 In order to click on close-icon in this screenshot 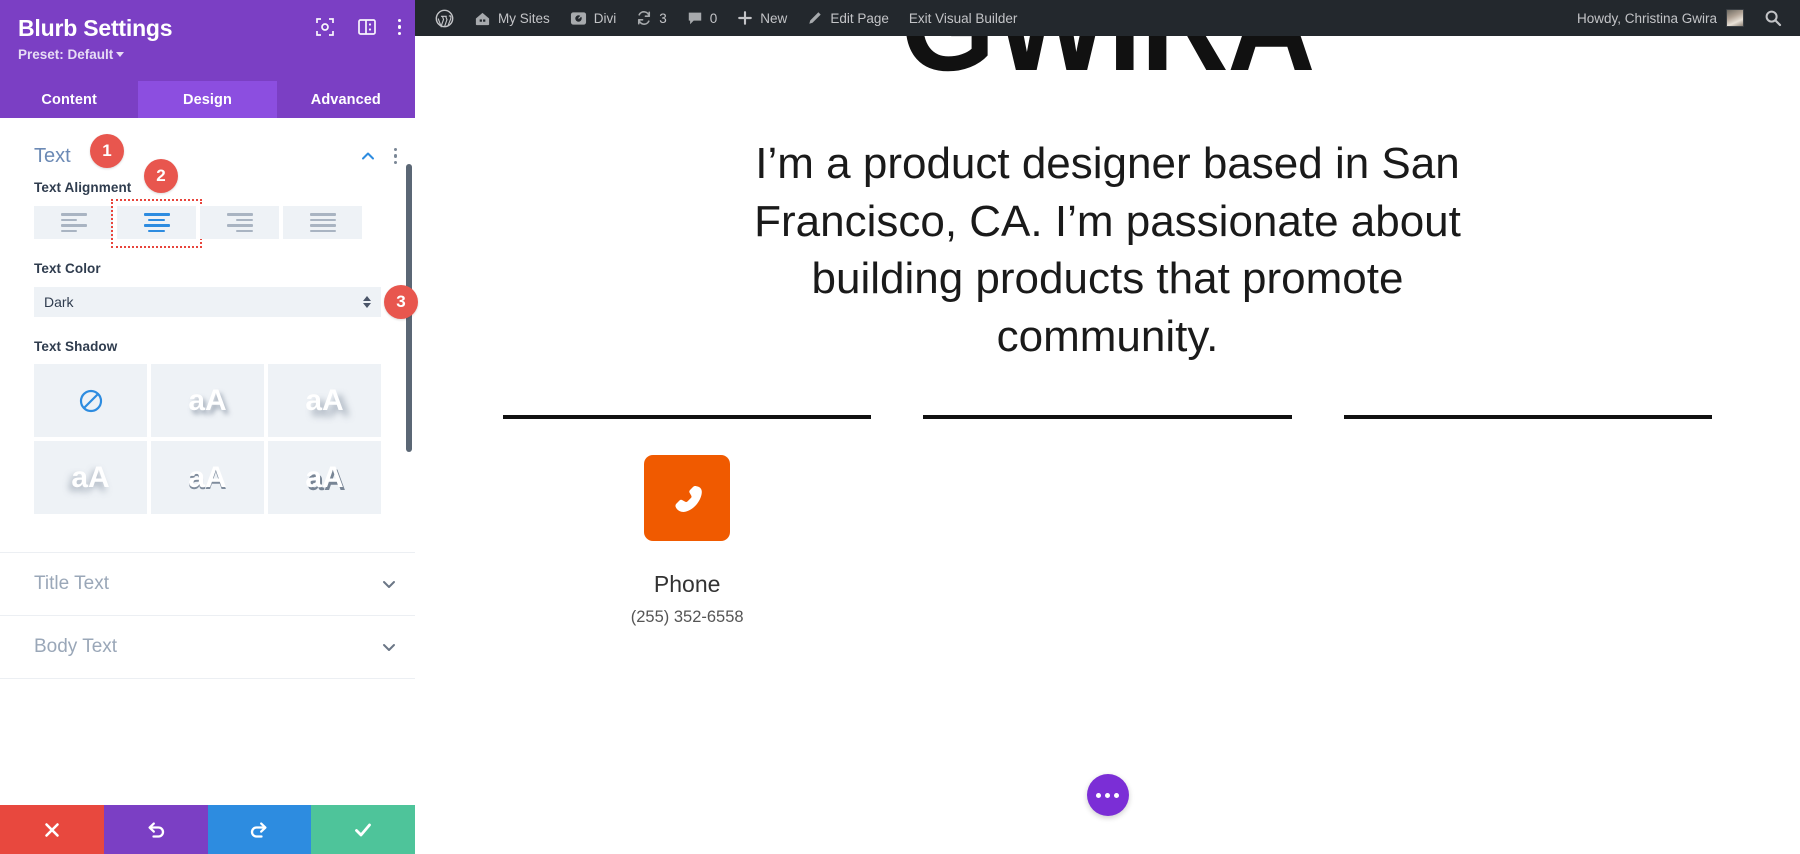, I will do `click(52, 829)`.